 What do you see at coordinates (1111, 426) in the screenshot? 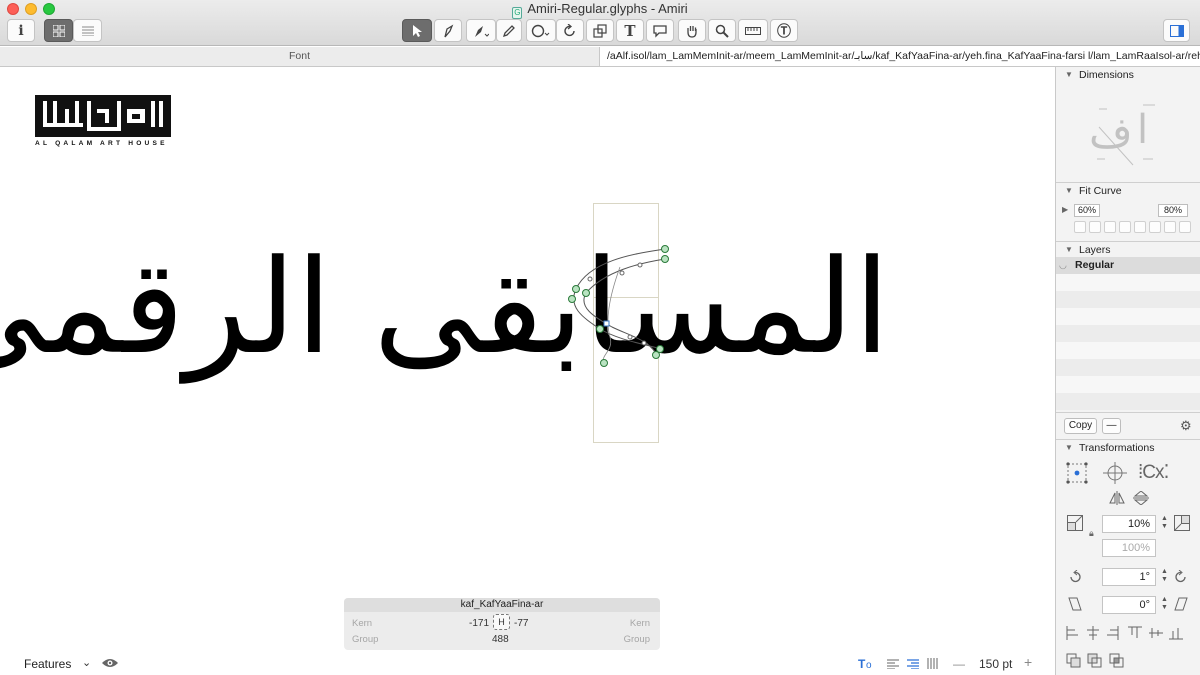
I see `remove-layer-button: —` at bounding box center [1111, 426].